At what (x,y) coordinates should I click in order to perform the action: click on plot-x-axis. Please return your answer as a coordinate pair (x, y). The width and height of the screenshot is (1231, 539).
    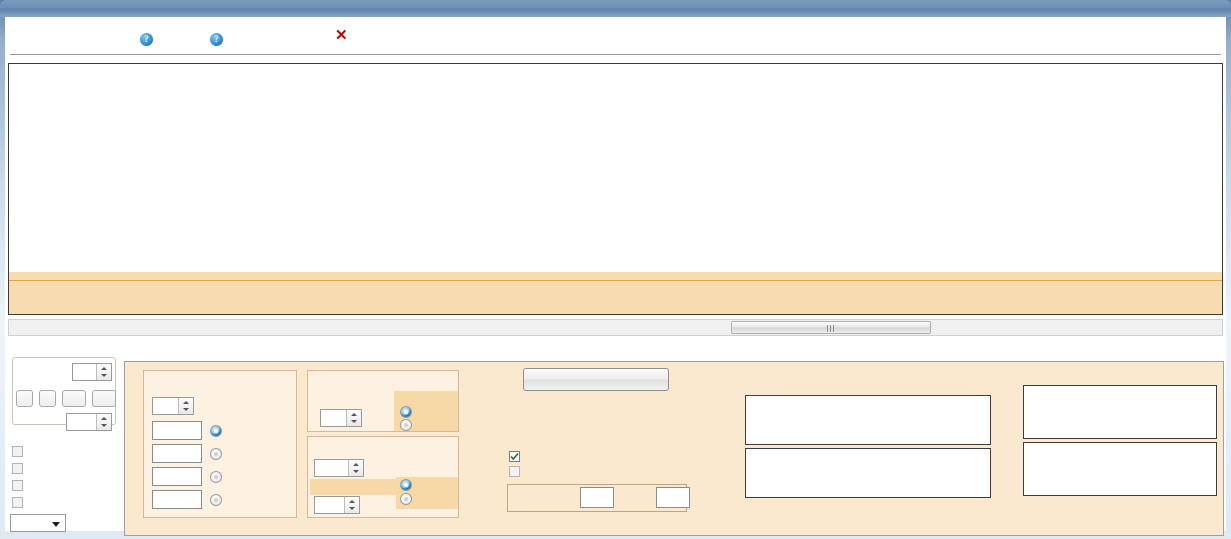
    Looking at the image, I should click on (615, 293).